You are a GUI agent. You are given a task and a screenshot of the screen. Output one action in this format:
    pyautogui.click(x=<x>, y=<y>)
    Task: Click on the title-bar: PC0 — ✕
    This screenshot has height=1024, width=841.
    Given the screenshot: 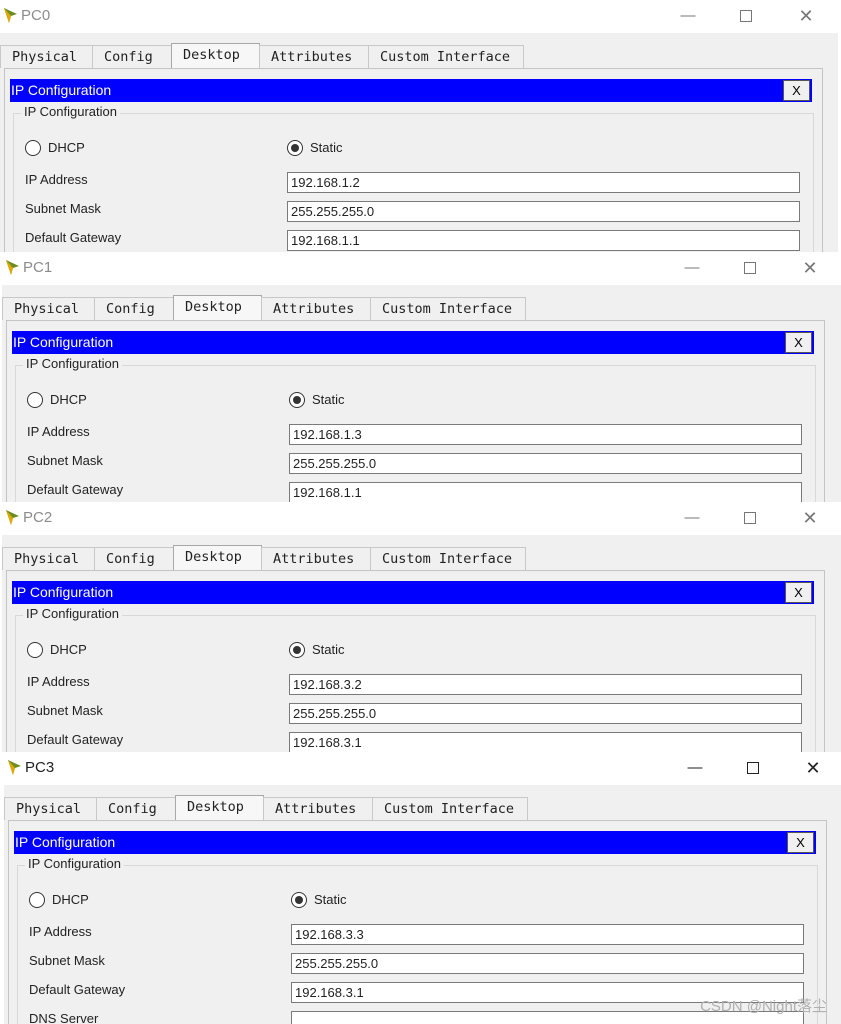 What is the action you would take?
    pyautogui.click(x=419, y=16)
    